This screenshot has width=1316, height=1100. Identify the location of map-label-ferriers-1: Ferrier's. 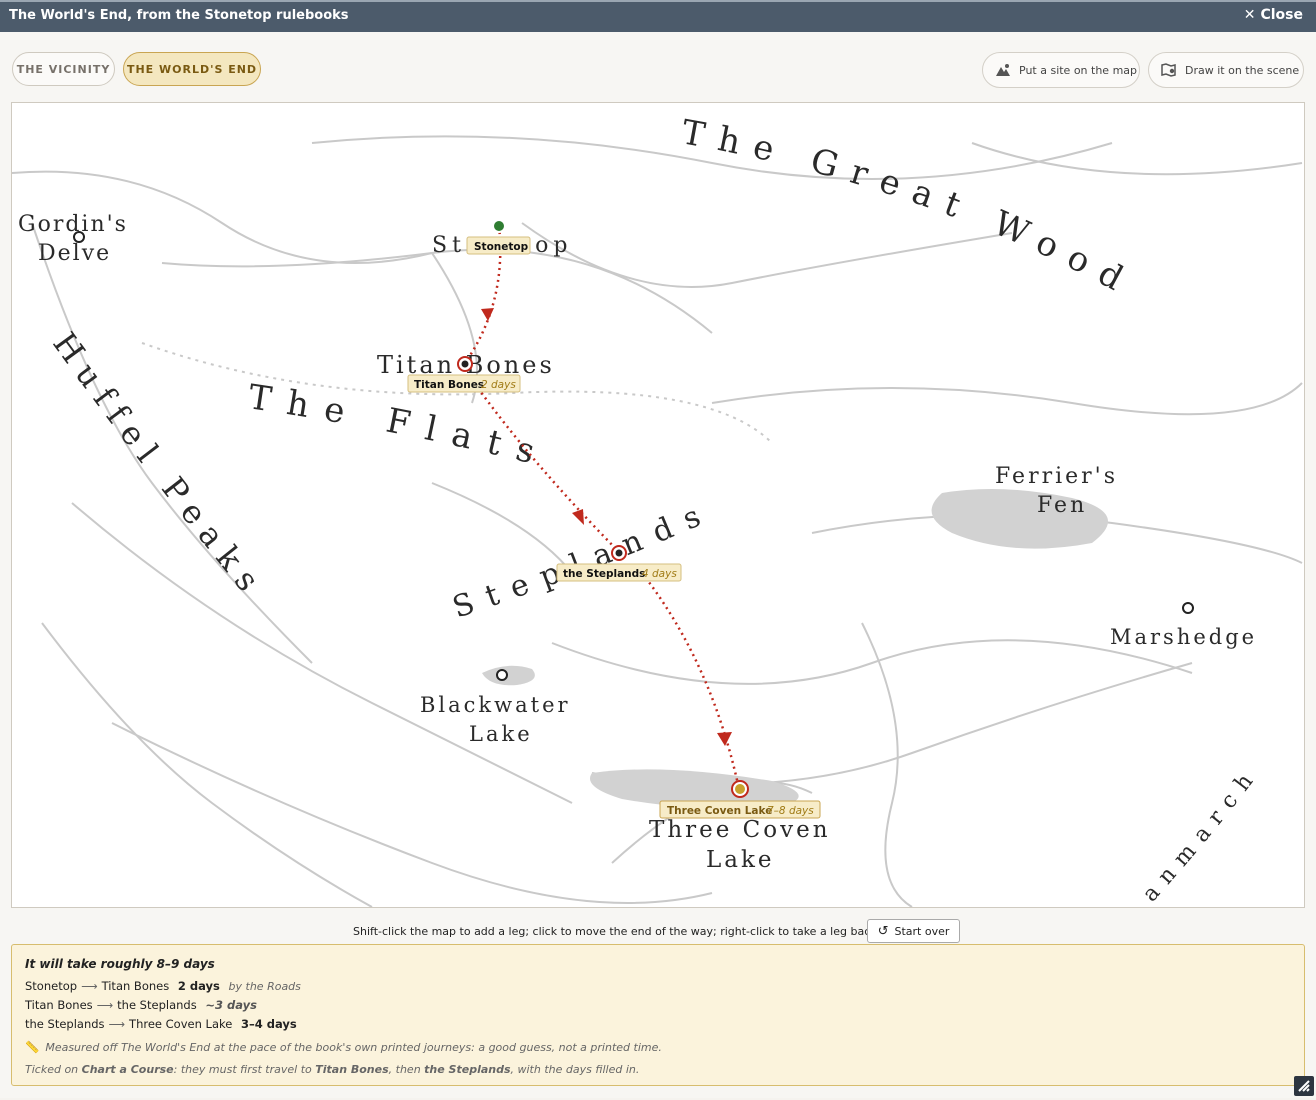
(1056, 476).